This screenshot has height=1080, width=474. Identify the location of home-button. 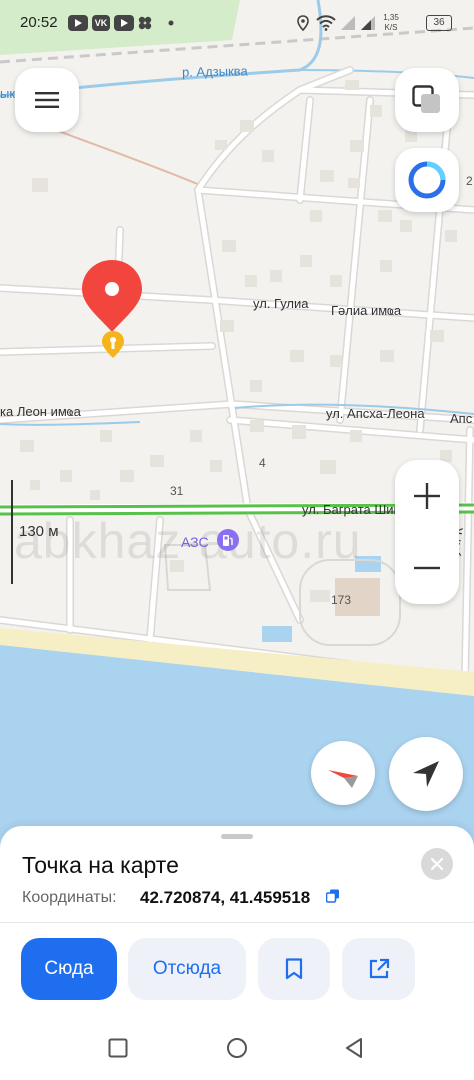
(237, 1048).